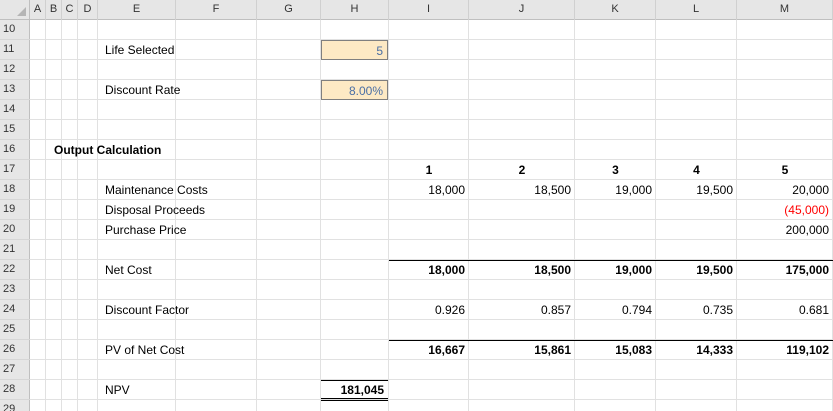 The image size is (833, 411). I want to click on discount-factor-label: Discount Factor, so click(147, 310).